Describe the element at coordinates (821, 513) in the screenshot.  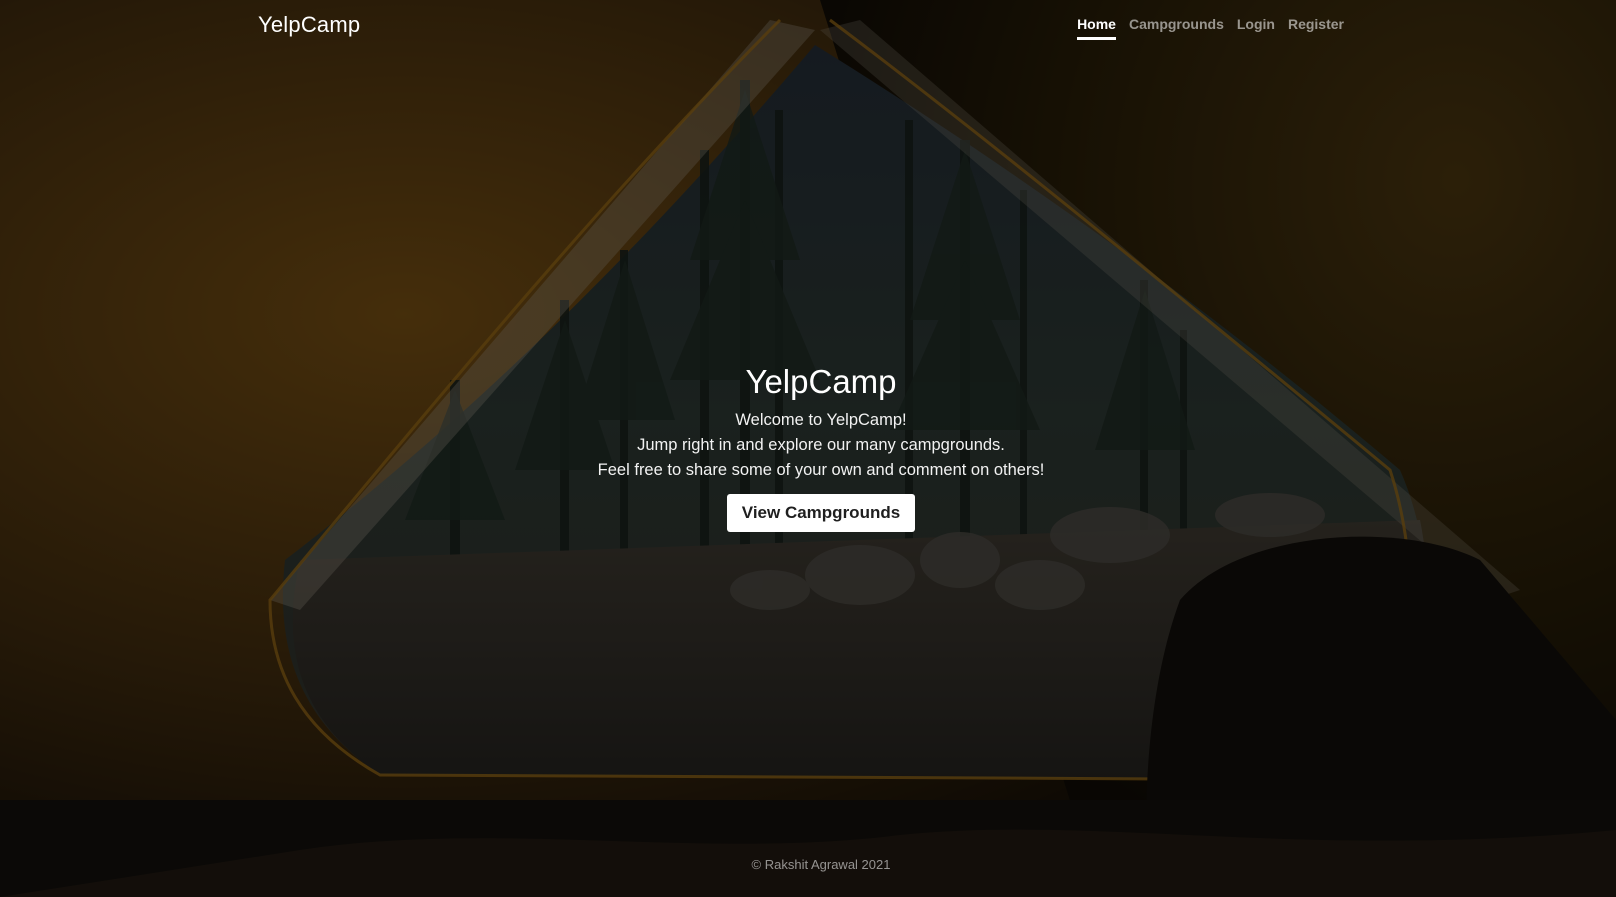
I see `view-campgrounds-button: View Campgrounds` at that location.